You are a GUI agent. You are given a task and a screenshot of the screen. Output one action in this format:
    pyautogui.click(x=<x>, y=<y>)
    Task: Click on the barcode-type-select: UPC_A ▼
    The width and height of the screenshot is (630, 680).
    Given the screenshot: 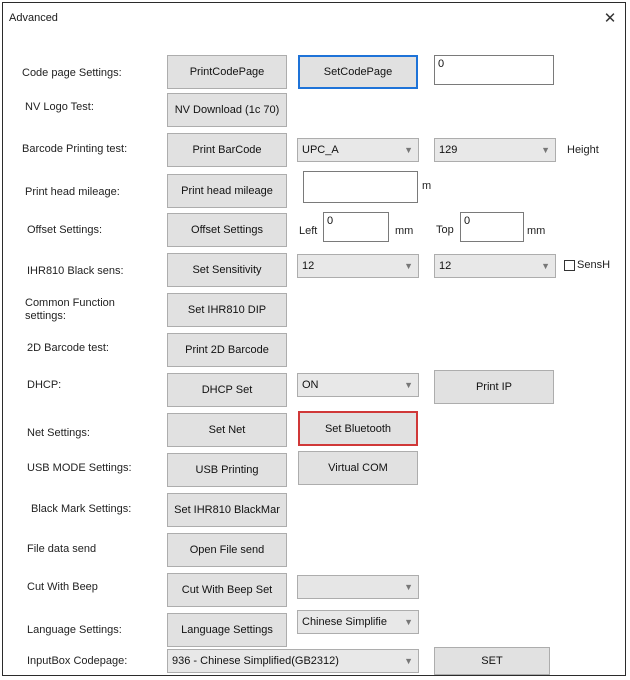 What is the action you would take?
    pyautogui.click(x=358, y=150)
    